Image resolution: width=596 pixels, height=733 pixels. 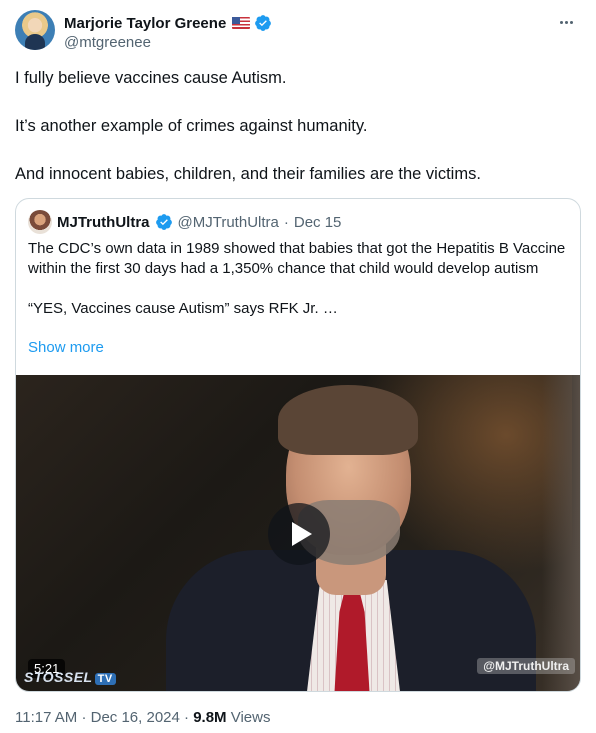 I want to click on quoted-tweet-header: MJTruthUltra @MJTruthUltra · Dec 15, so click(x=185, y=222).